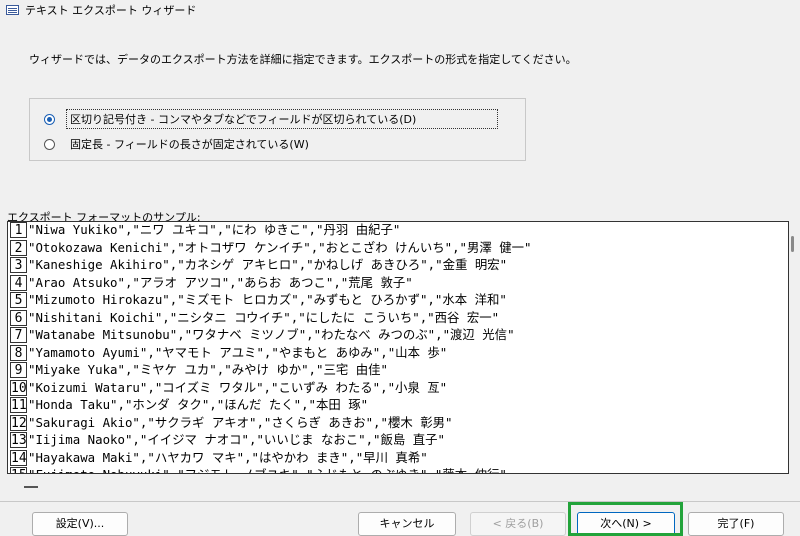 The image size is (800, 536). What do you see at coordinates (18, 387) in the screenshot?
I see `row-number: 10` at bounding box center [18, 387].